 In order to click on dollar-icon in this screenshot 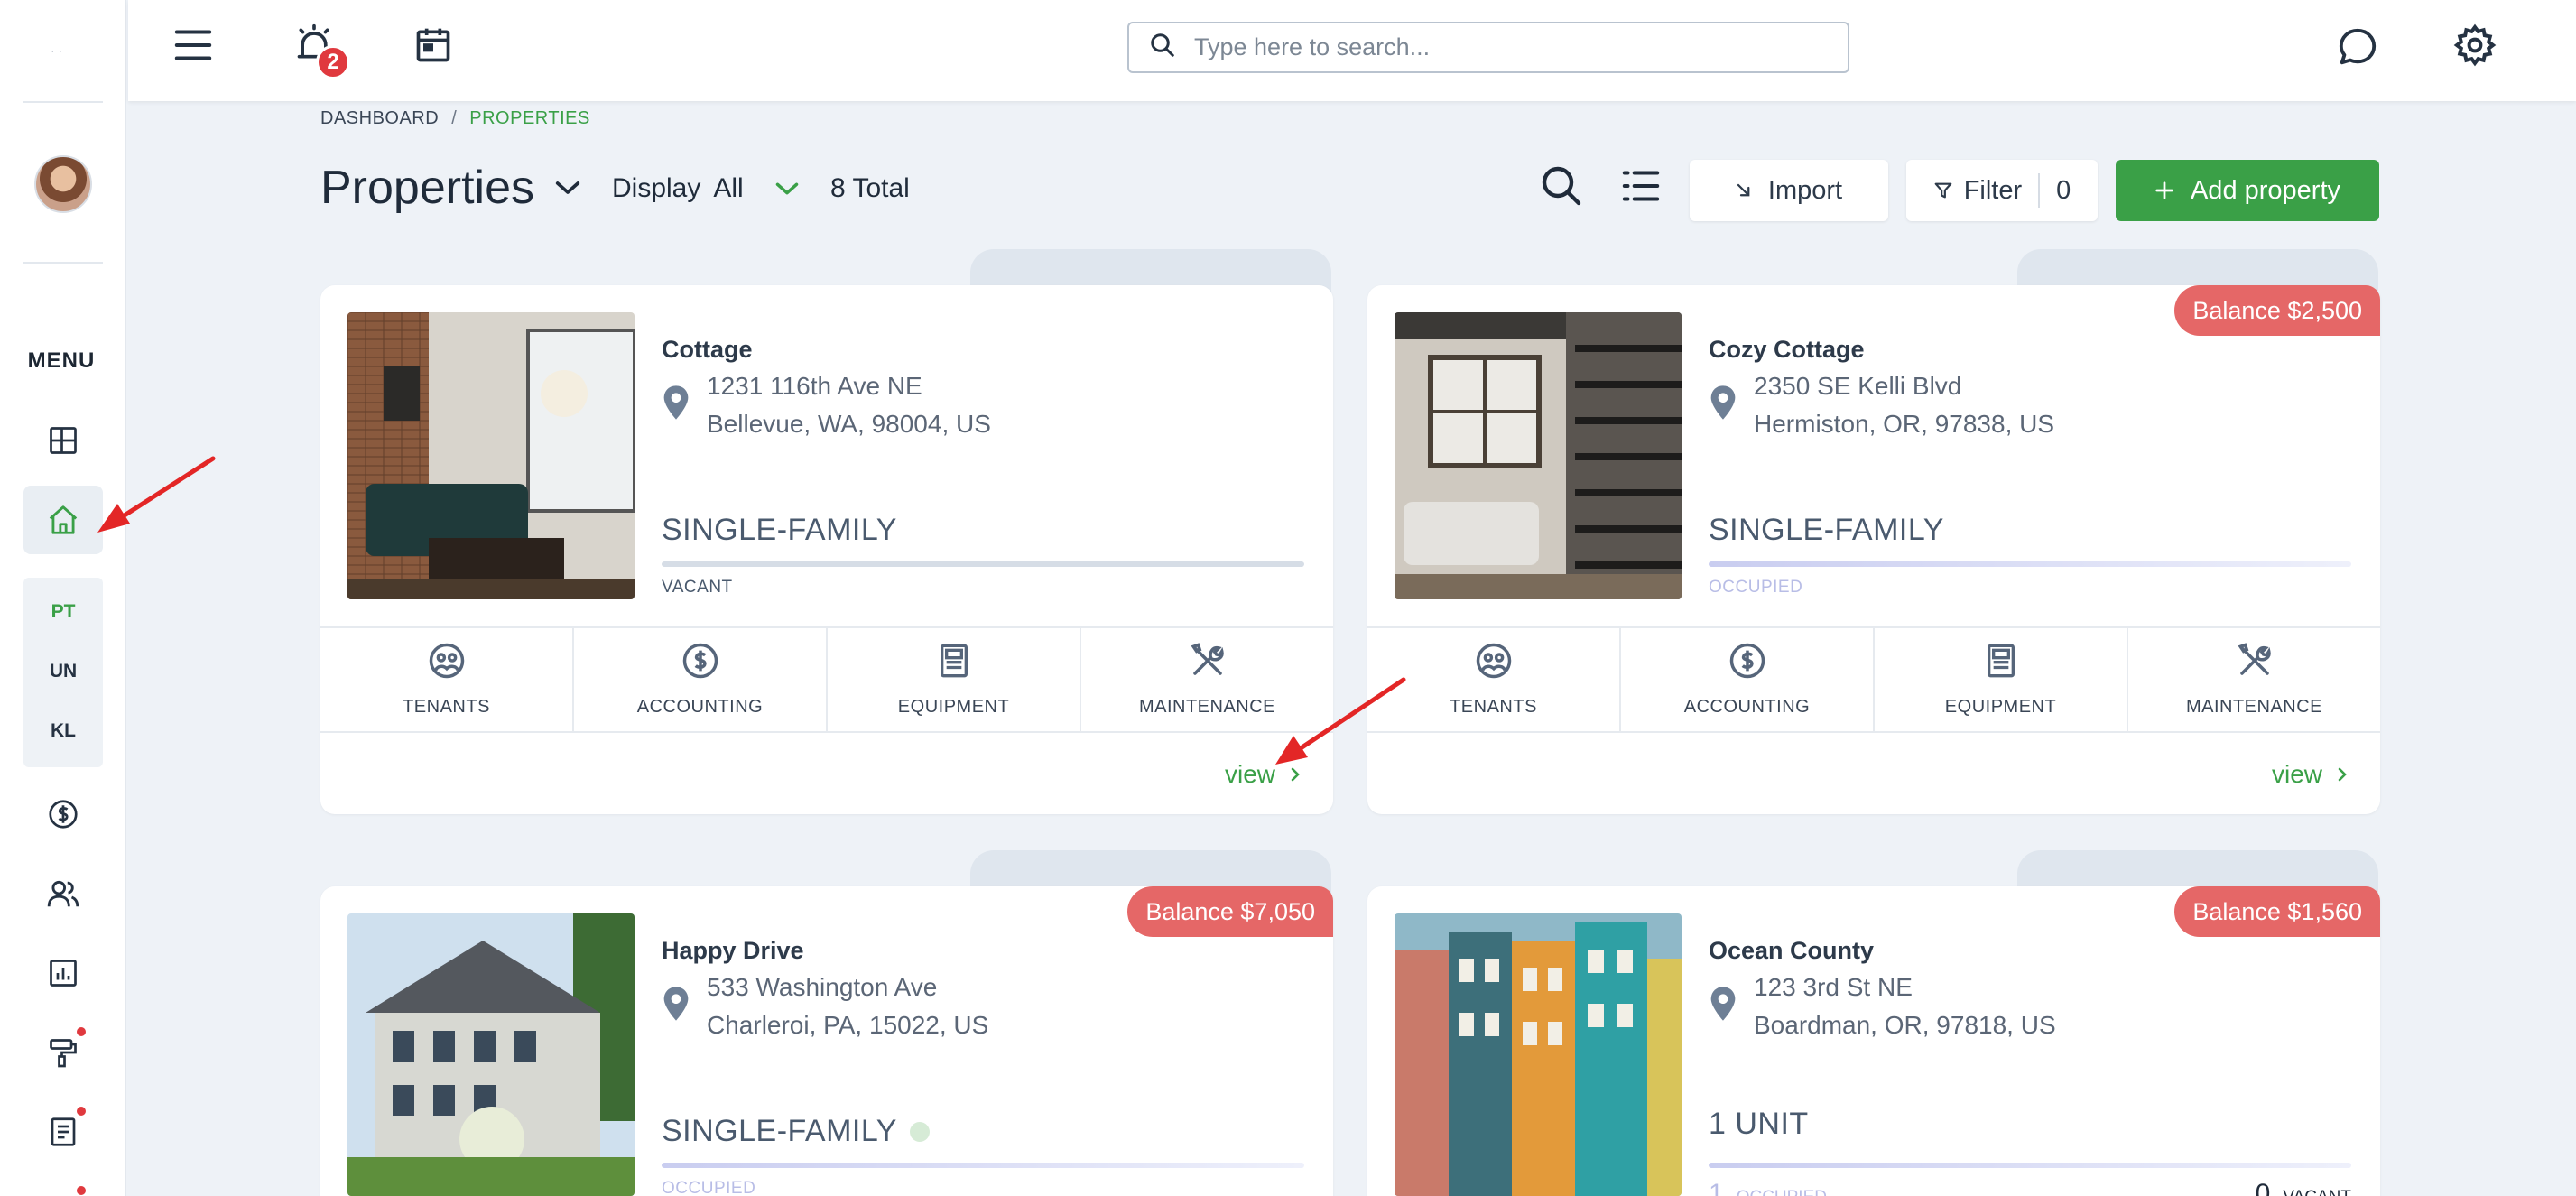, I will do `click(63, 814)`.